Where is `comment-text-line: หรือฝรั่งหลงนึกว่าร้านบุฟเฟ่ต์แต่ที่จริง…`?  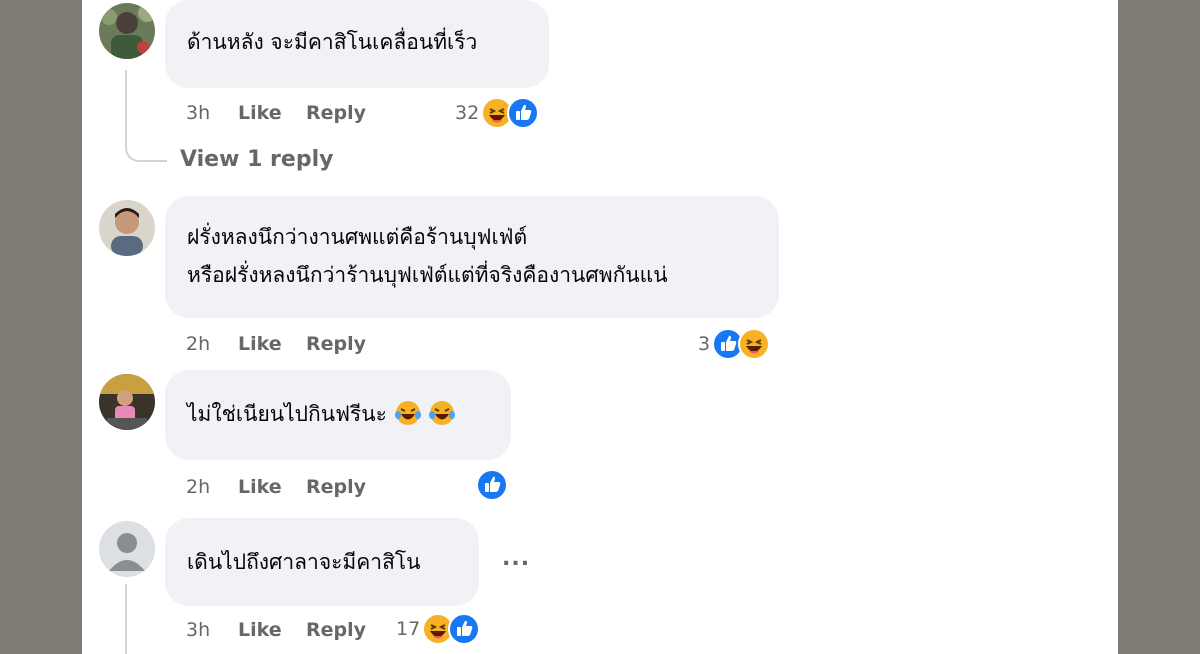 comment-text-line: หรือฝรั่งหลงนึกว่าร้านบุฟเฟ่ต์แต่ที่จริง… is located at coordinates (427, 275).